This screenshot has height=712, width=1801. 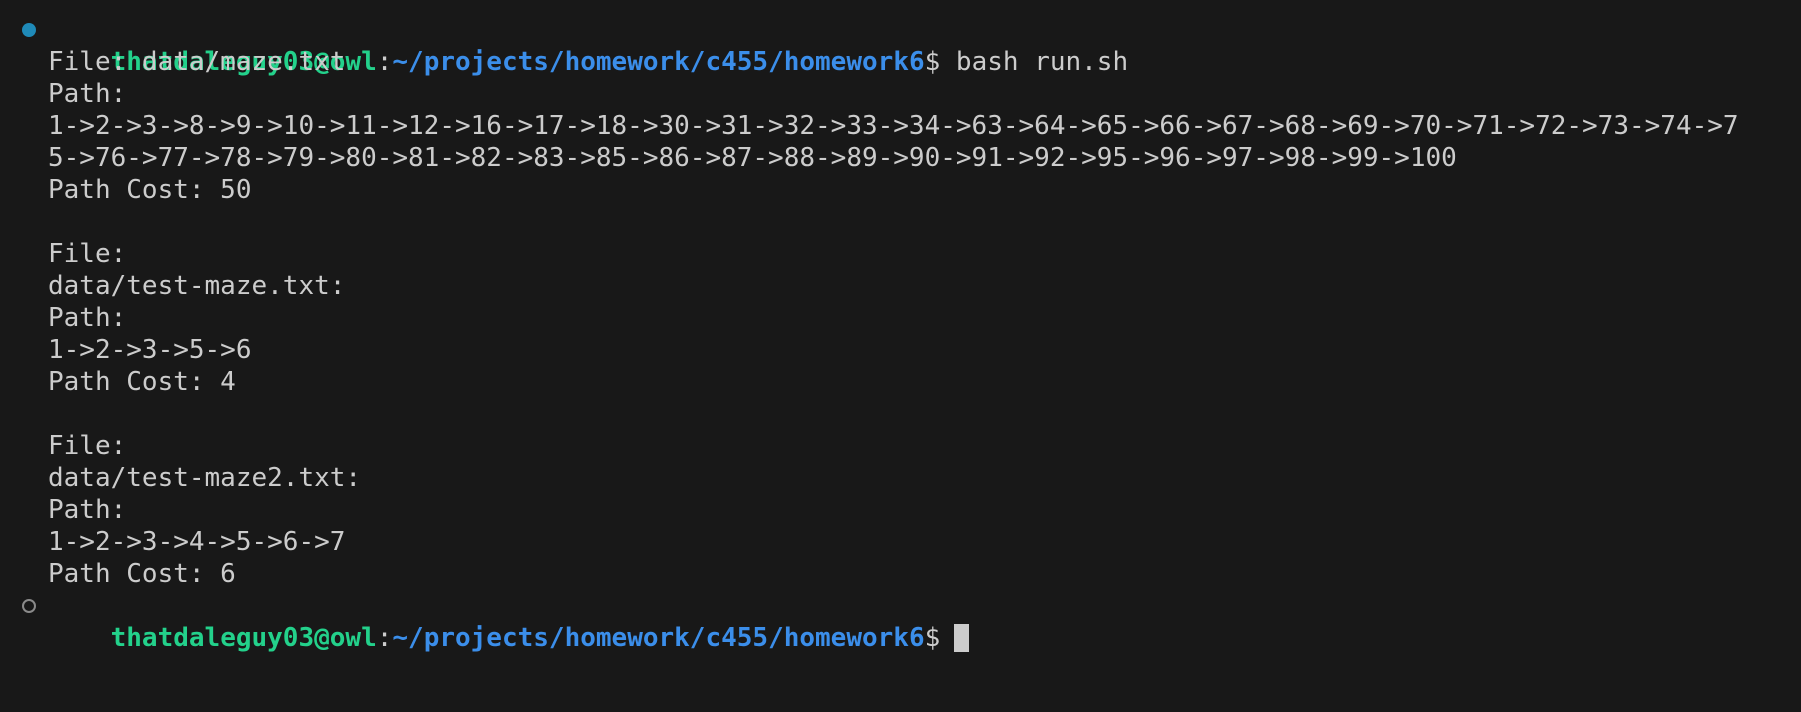 I want to click on command-success-dot-icon, so click(x=29, y=30).